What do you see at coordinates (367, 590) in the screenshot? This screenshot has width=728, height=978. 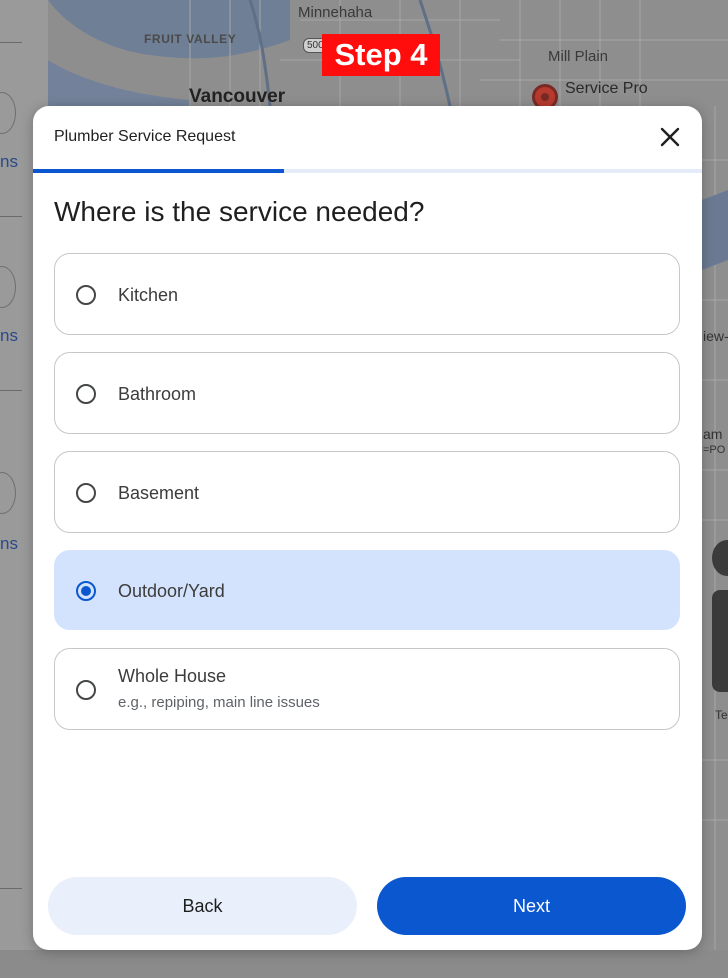 I see `option-outdoor-yard: Outdoor/Yard` at bounding box center [367, 590].